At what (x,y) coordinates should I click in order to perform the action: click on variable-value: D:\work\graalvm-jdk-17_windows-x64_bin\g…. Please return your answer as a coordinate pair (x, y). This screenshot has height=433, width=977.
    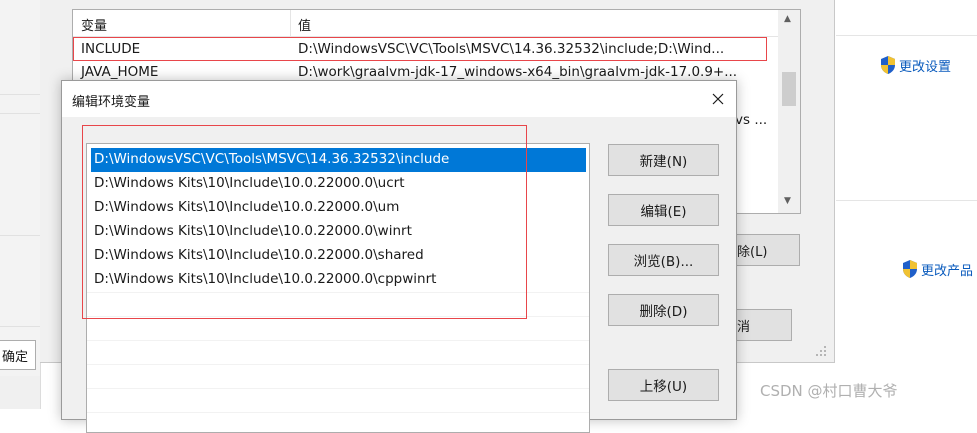
    Looking at the image, I should click on (518, 72).